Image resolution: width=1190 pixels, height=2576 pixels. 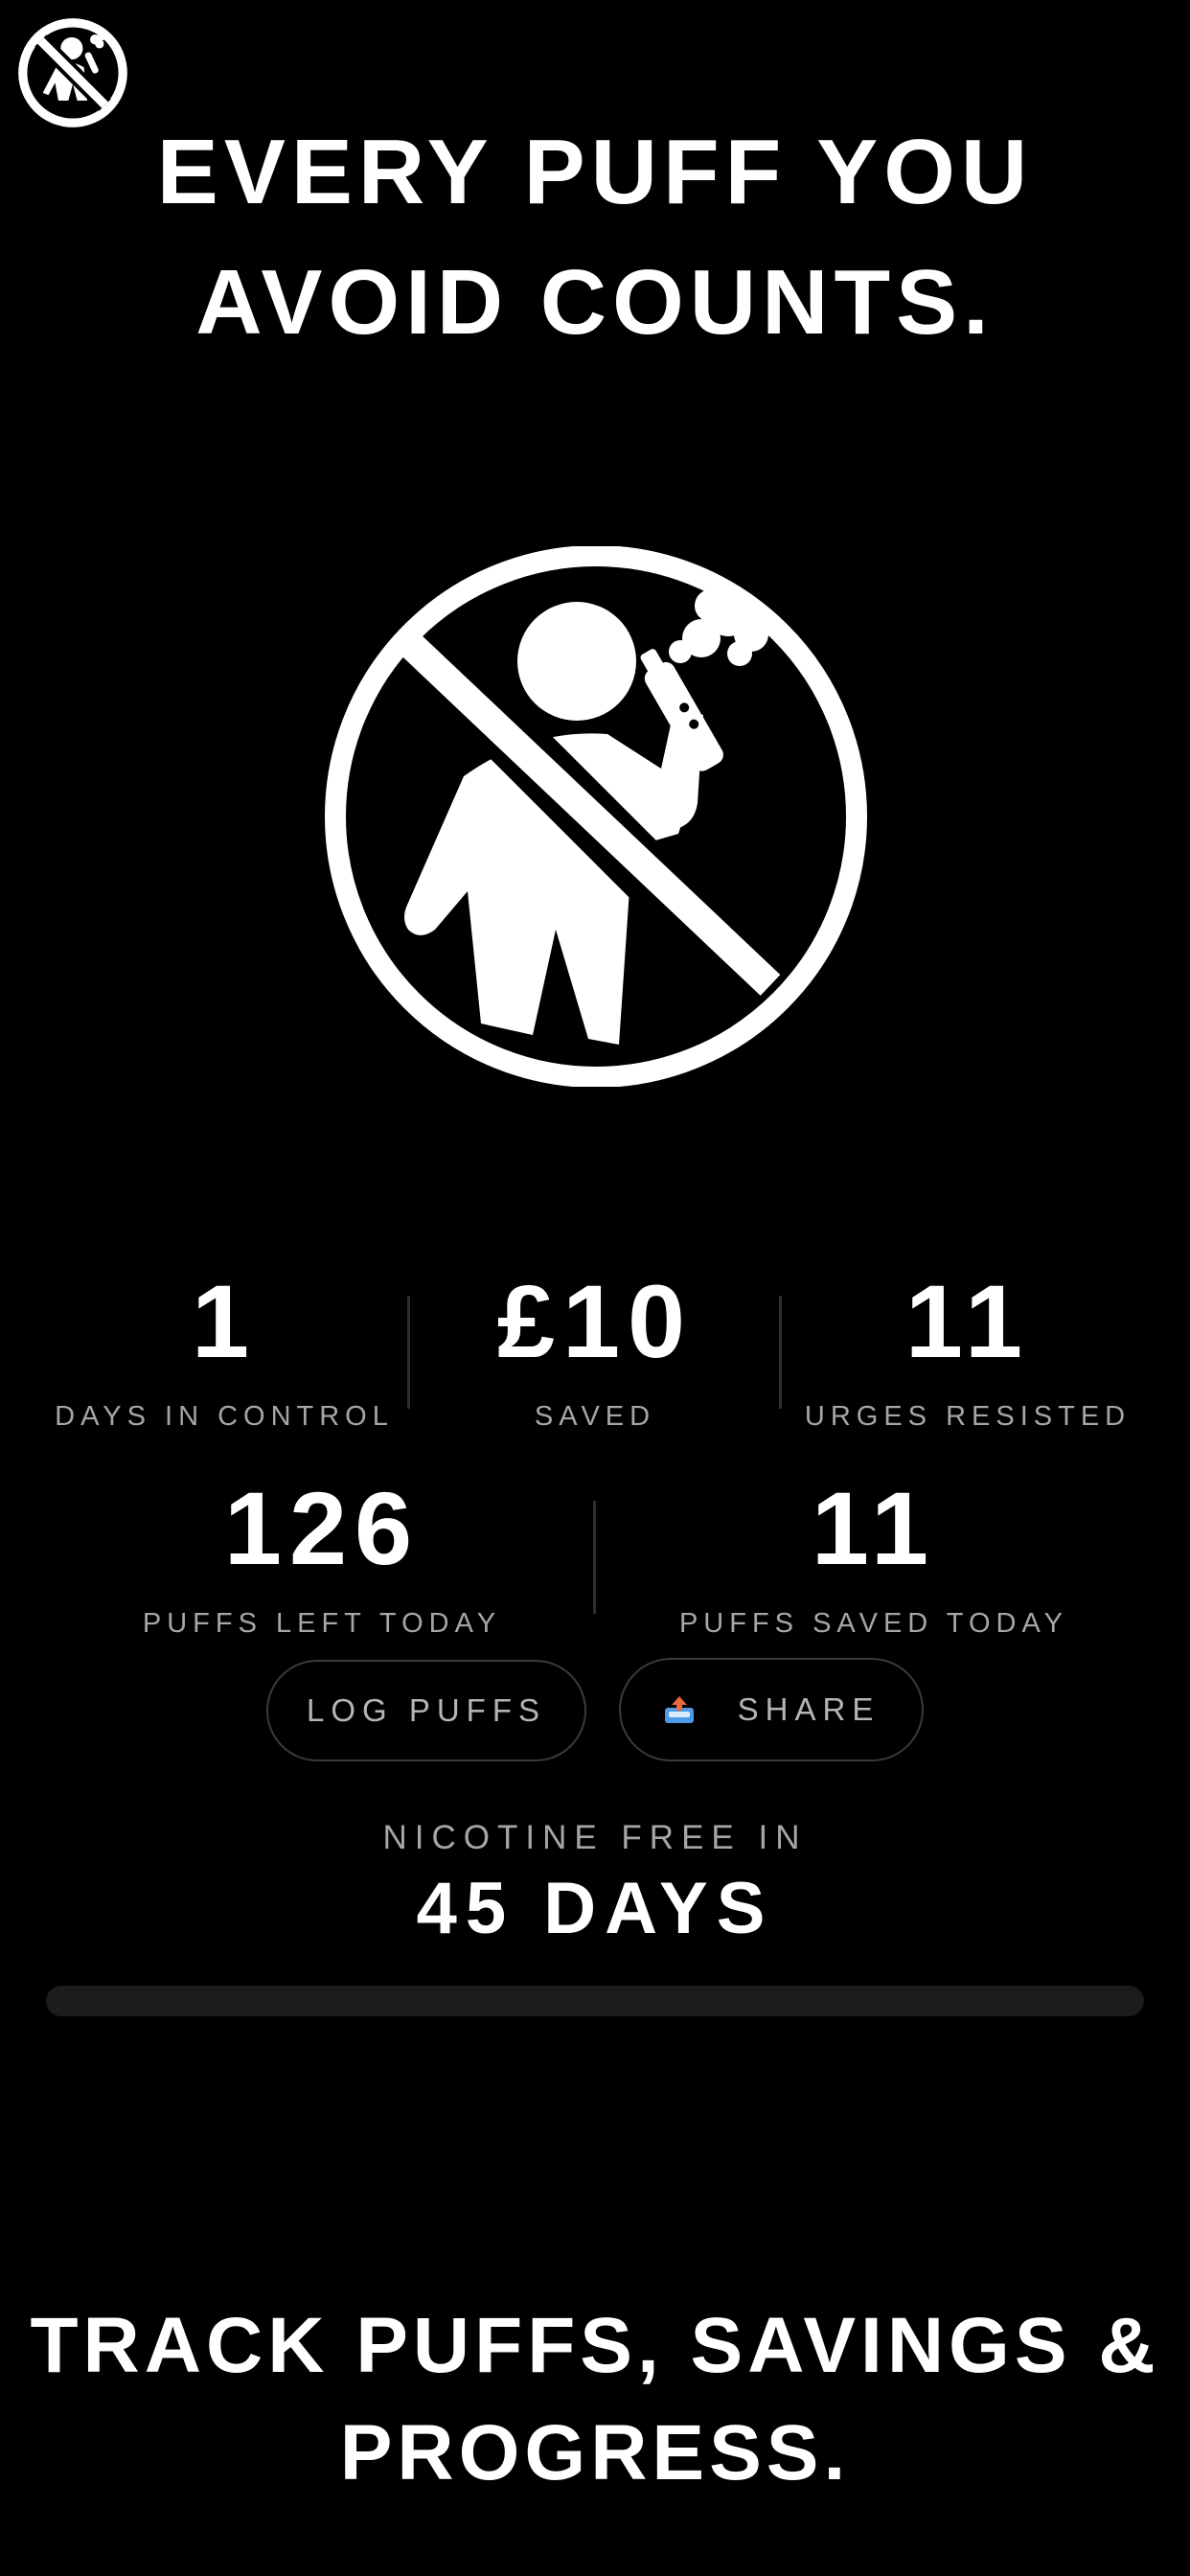 What do you see at coordinates (596, 816) in the screenshot?
I see `no-vaping-icon` at bounding box center [596, 816].